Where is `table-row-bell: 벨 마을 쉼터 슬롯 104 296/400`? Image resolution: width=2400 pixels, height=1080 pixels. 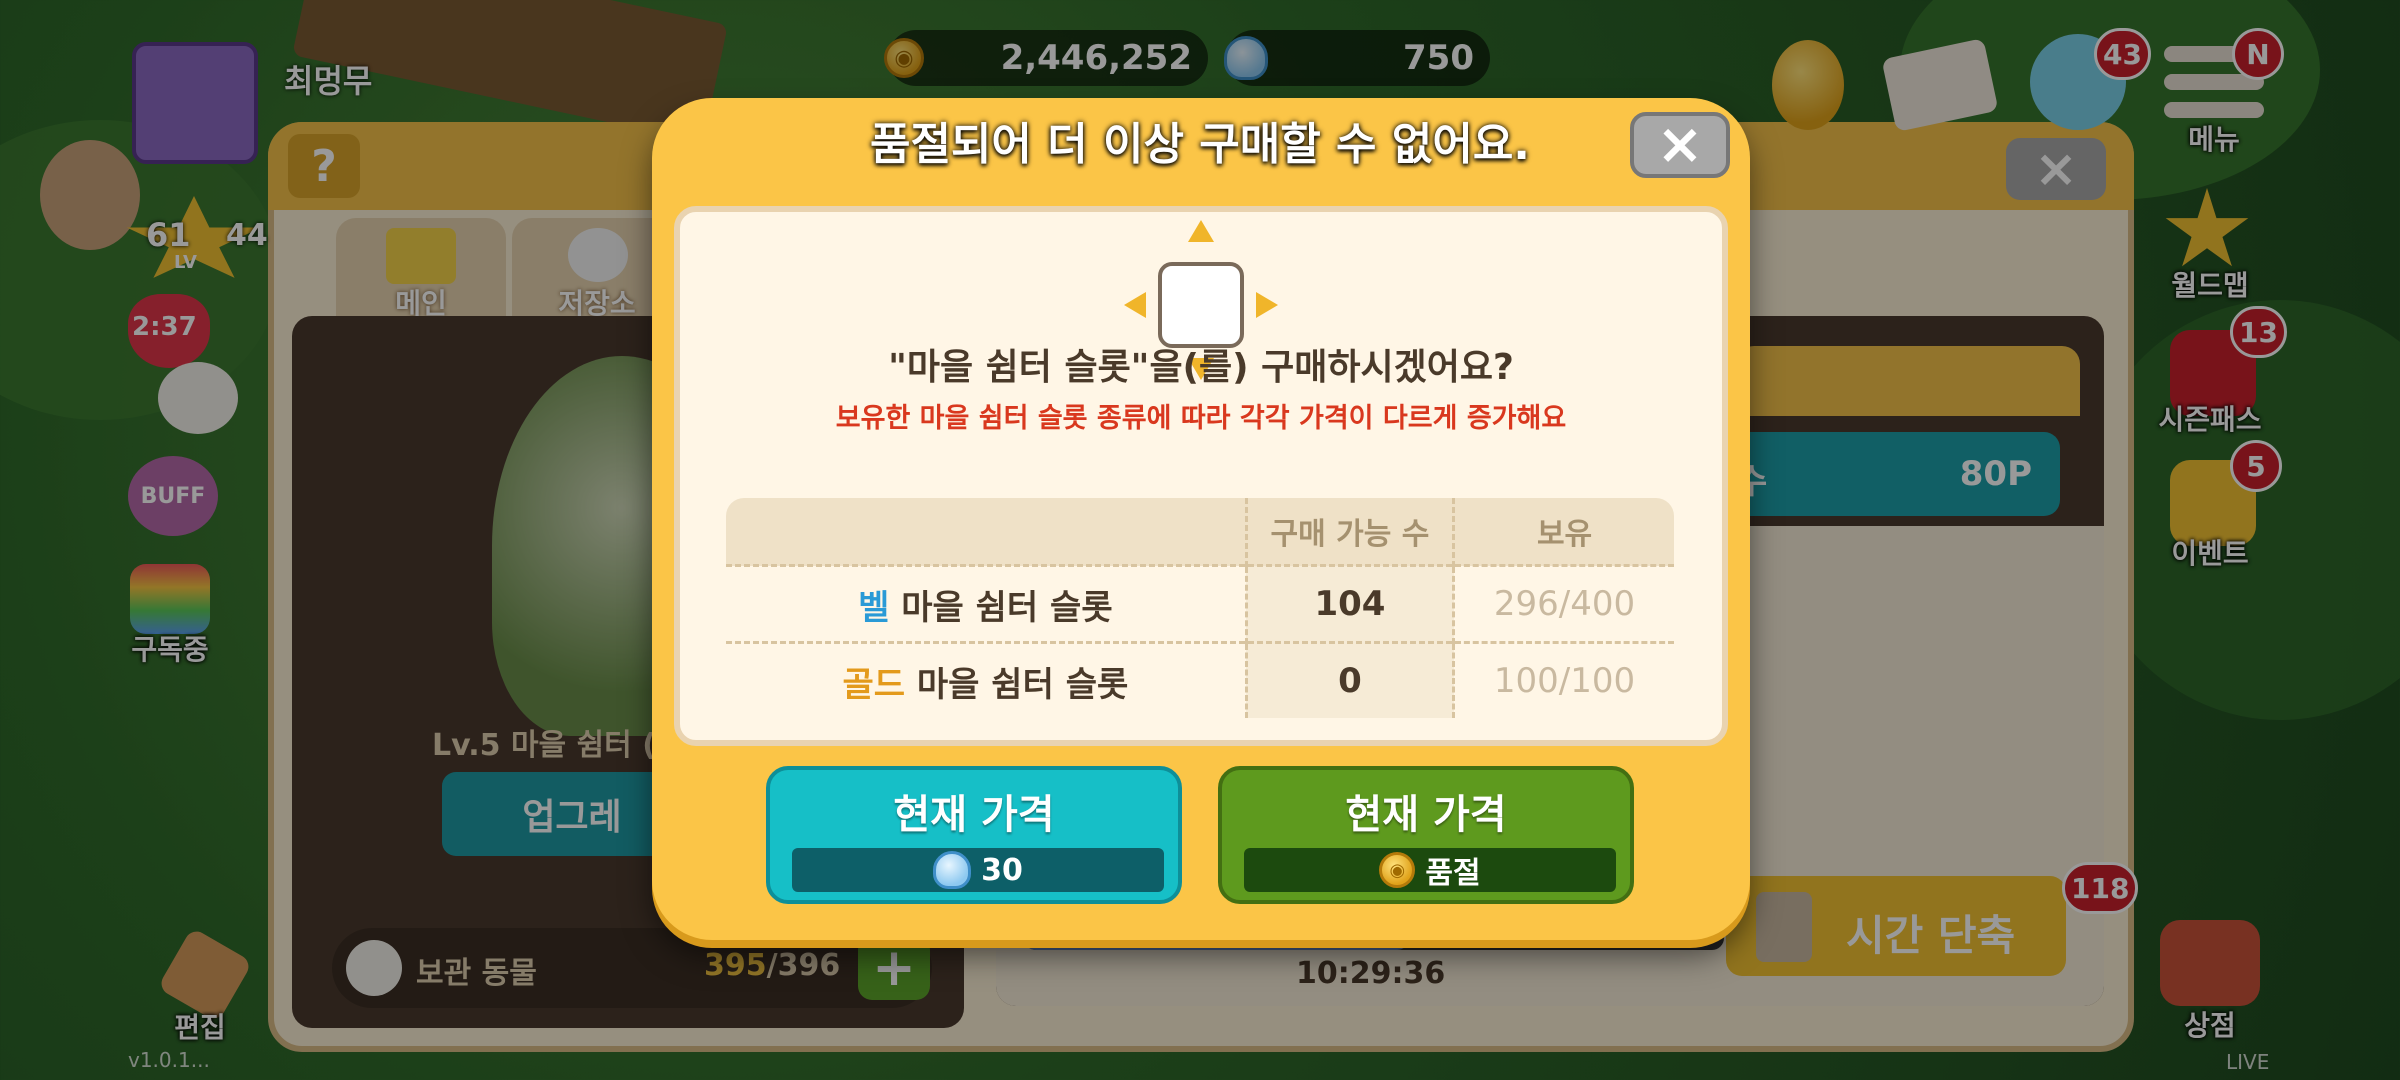 table-row-bell: 벨 마을 쉼터 슬롯 104 296/400 is located at coordinates (1200, 603).